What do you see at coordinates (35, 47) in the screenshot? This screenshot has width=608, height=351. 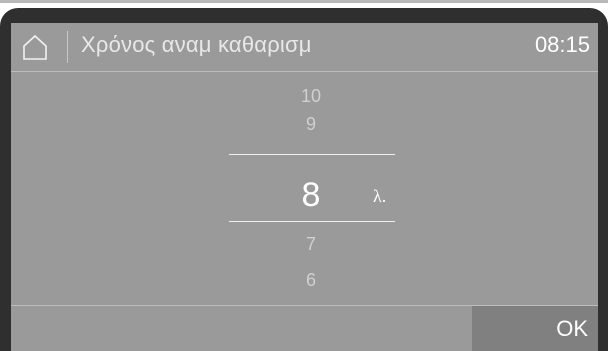 I see `home-icon` at bounding box center [35, 47].